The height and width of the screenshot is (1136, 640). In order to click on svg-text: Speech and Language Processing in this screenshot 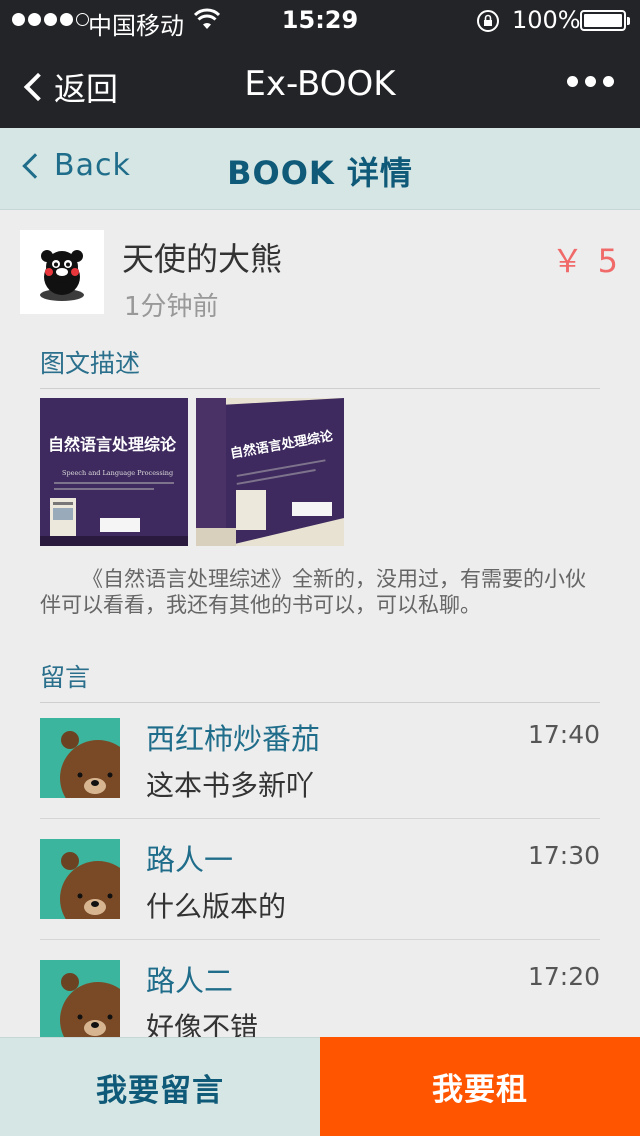, I will do `click(117, 473)`.